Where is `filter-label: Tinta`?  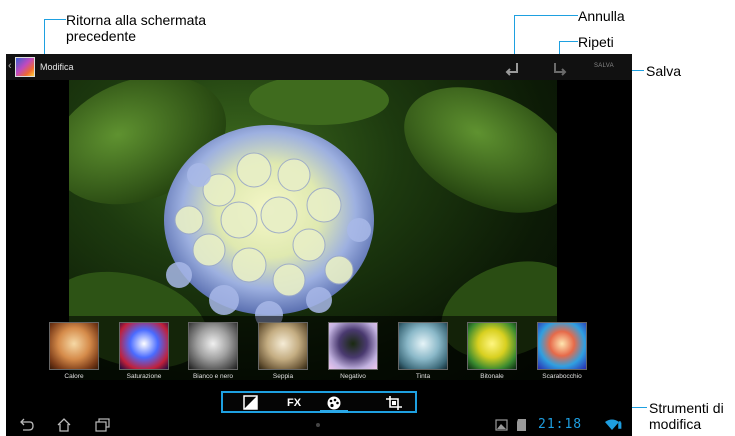 filter-label: Tinta is located at coordinates (423, 376).